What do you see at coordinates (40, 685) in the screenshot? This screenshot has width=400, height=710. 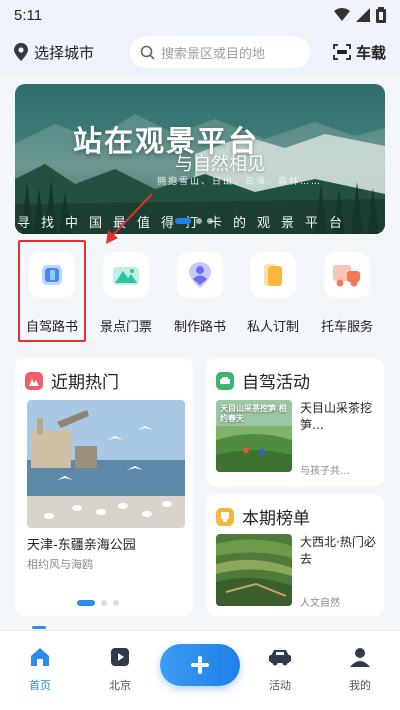 I see `tab-home-label: 首页` at bounding box center [40, 685].